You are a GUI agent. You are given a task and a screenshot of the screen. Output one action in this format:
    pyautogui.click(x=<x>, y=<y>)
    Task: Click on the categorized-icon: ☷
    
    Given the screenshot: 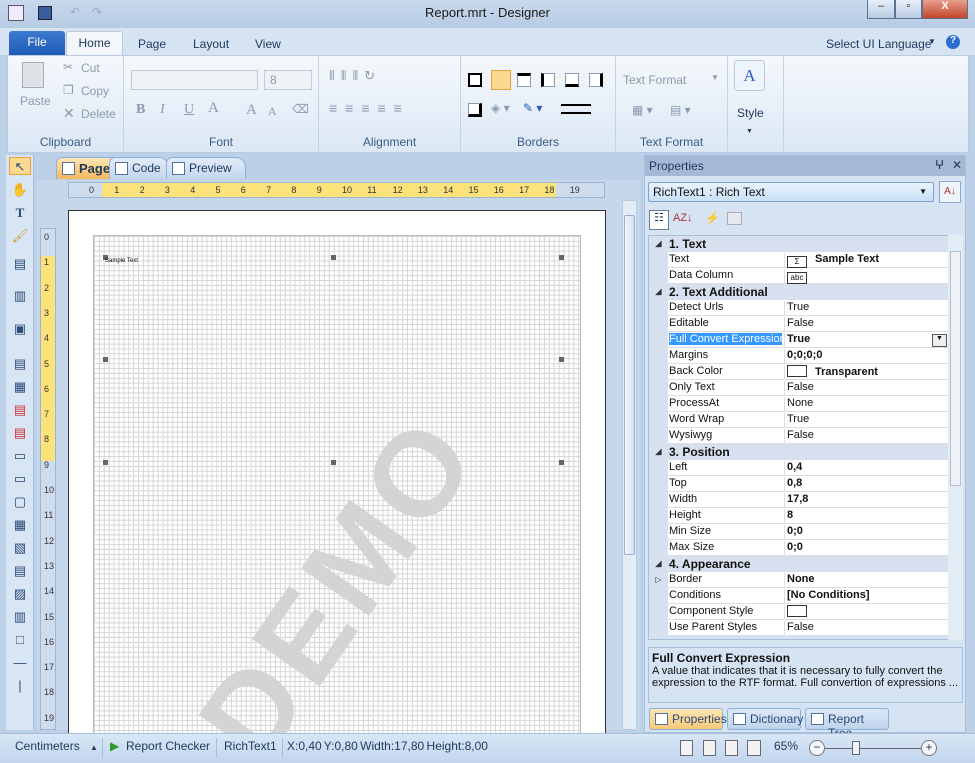 What is the action you would take?
    pyautogui.click(x=659, y=220)
    